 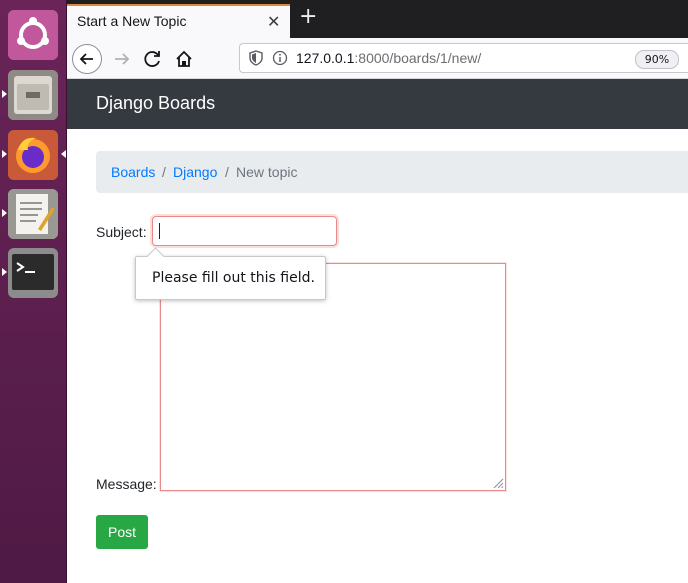 I want to click on browser-tab-bar: Start a New Topic ✕ +, so click(x=377, y=19).